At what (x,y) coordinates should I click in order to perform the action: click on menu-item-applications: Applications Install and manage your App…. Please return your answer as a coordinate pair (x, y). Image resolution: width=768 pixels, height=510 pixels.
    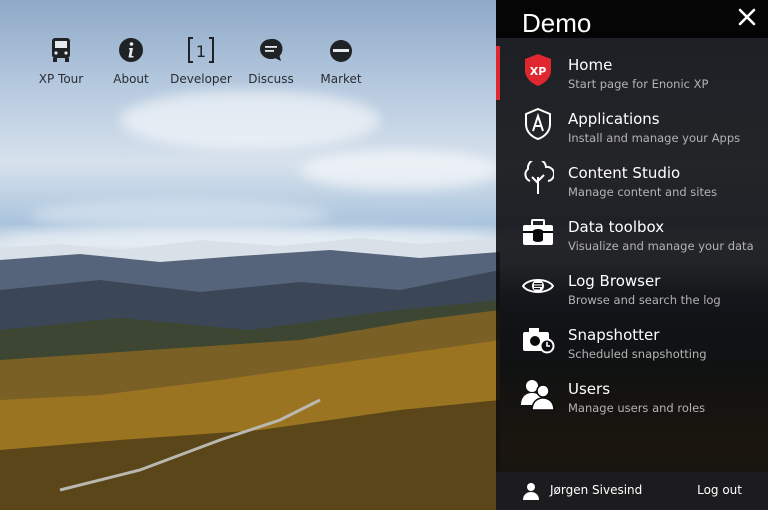
    Looking at the image, I should click on (632, 127).